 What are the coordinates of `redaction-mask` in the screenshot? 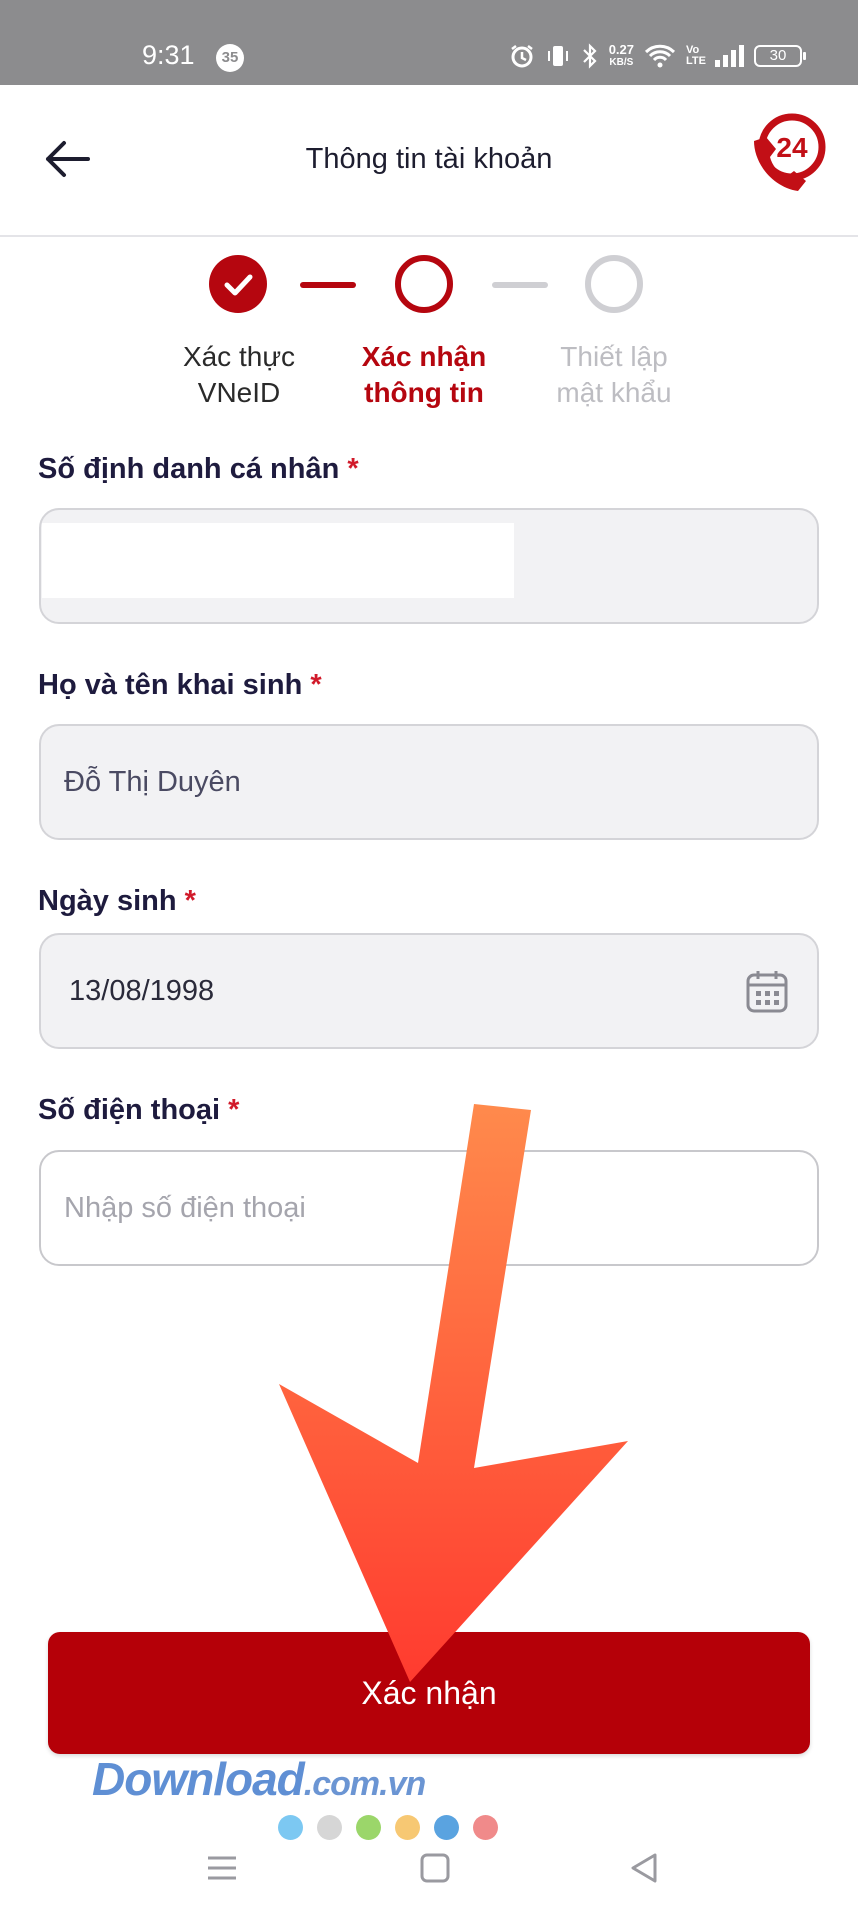 It's located at (278, 560).